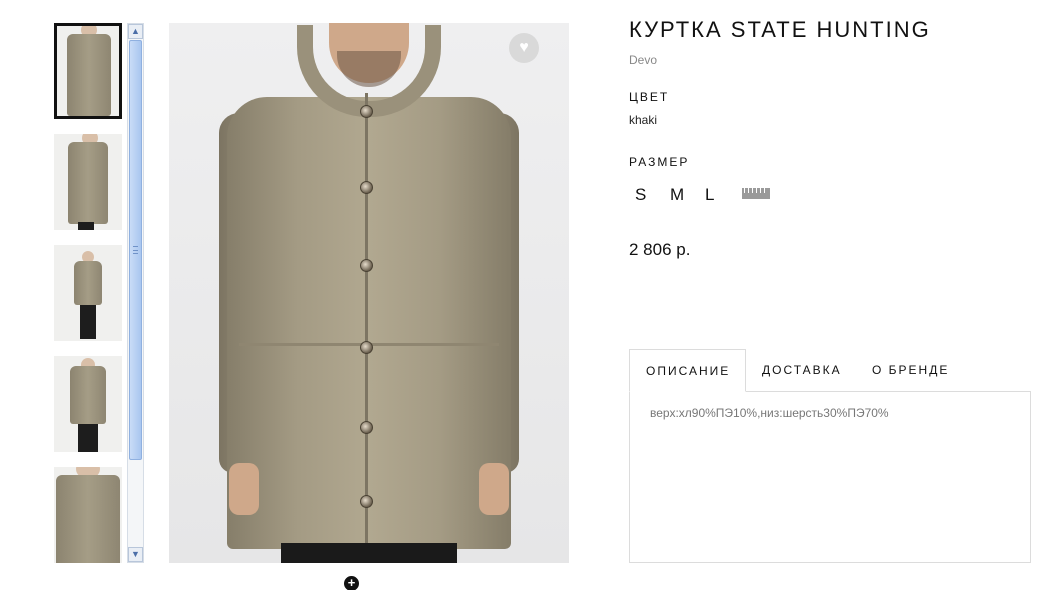 Image resolution: width=1038 pixels, height=590 pixels. Describe the element at coordinates (769, 413) in the screenshot. I see `description-text: верх:хл90%ПЭ10%,низ:шерсть30%ПЭ70%` at that location.